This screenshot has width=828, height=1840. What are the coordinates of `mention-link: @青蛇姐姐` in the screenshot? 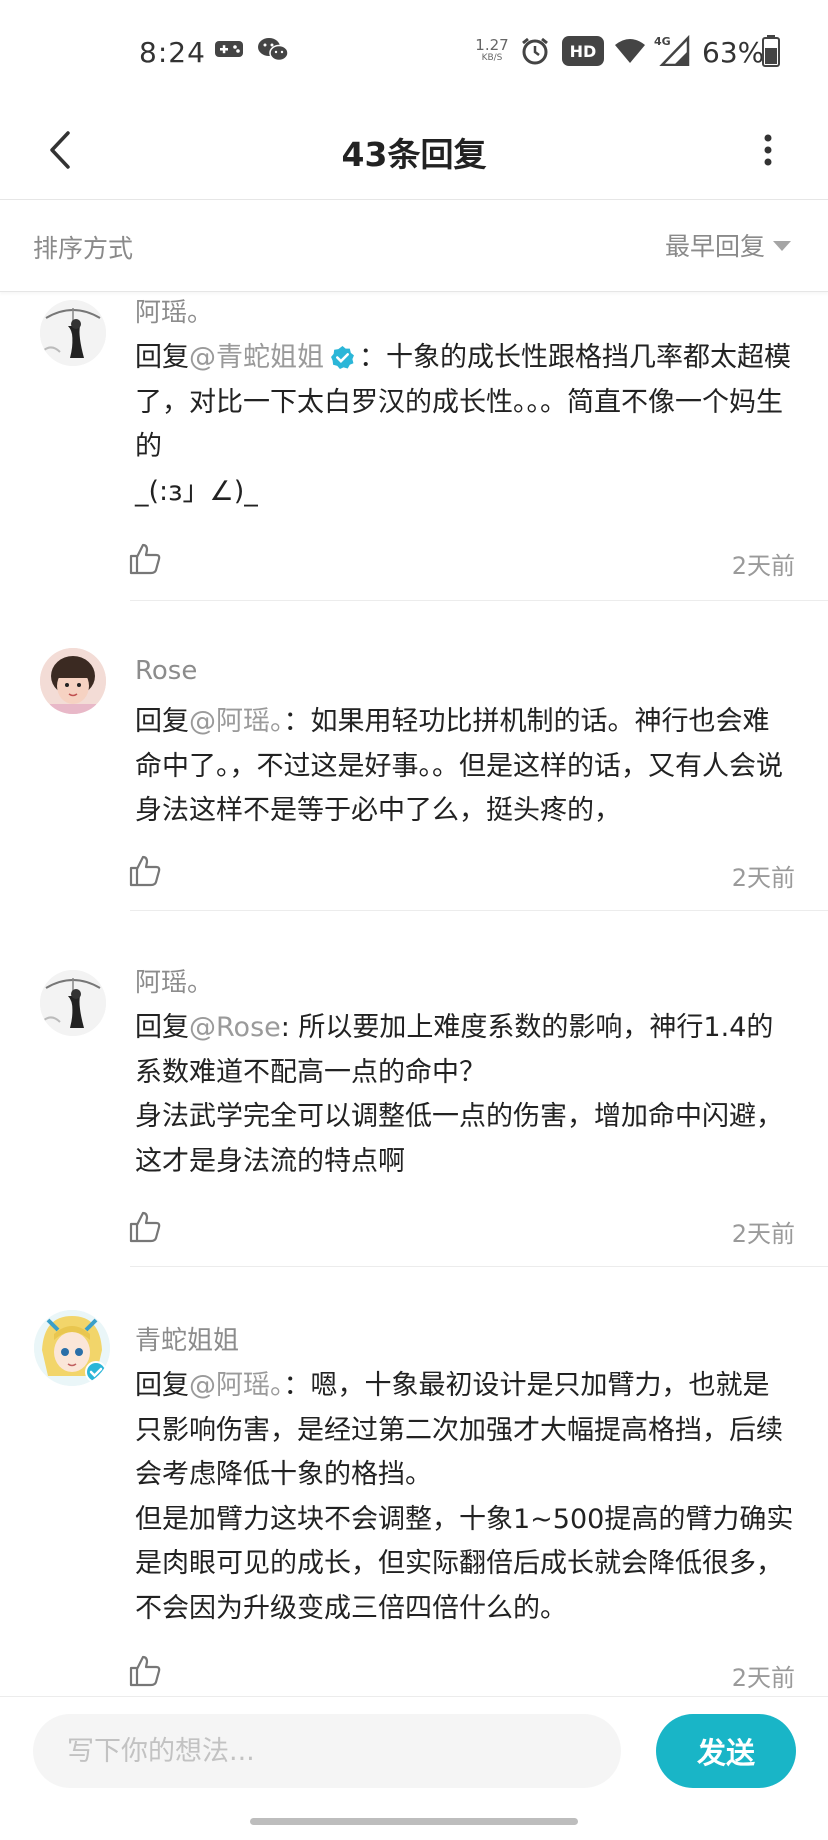 It's located at (256, 357).